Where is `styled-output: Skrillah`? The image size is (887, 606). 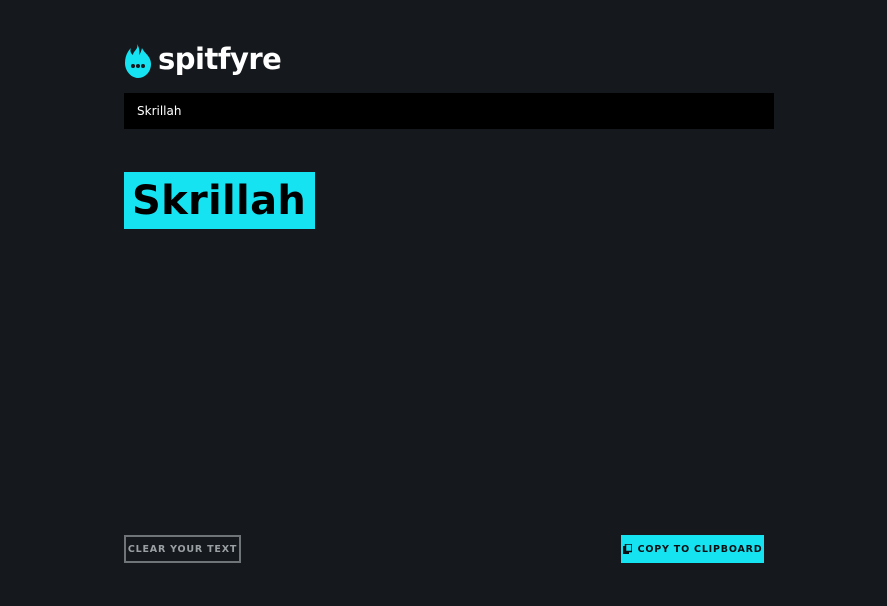
styled-output: Skrillah is located at coordinates (220, 200).